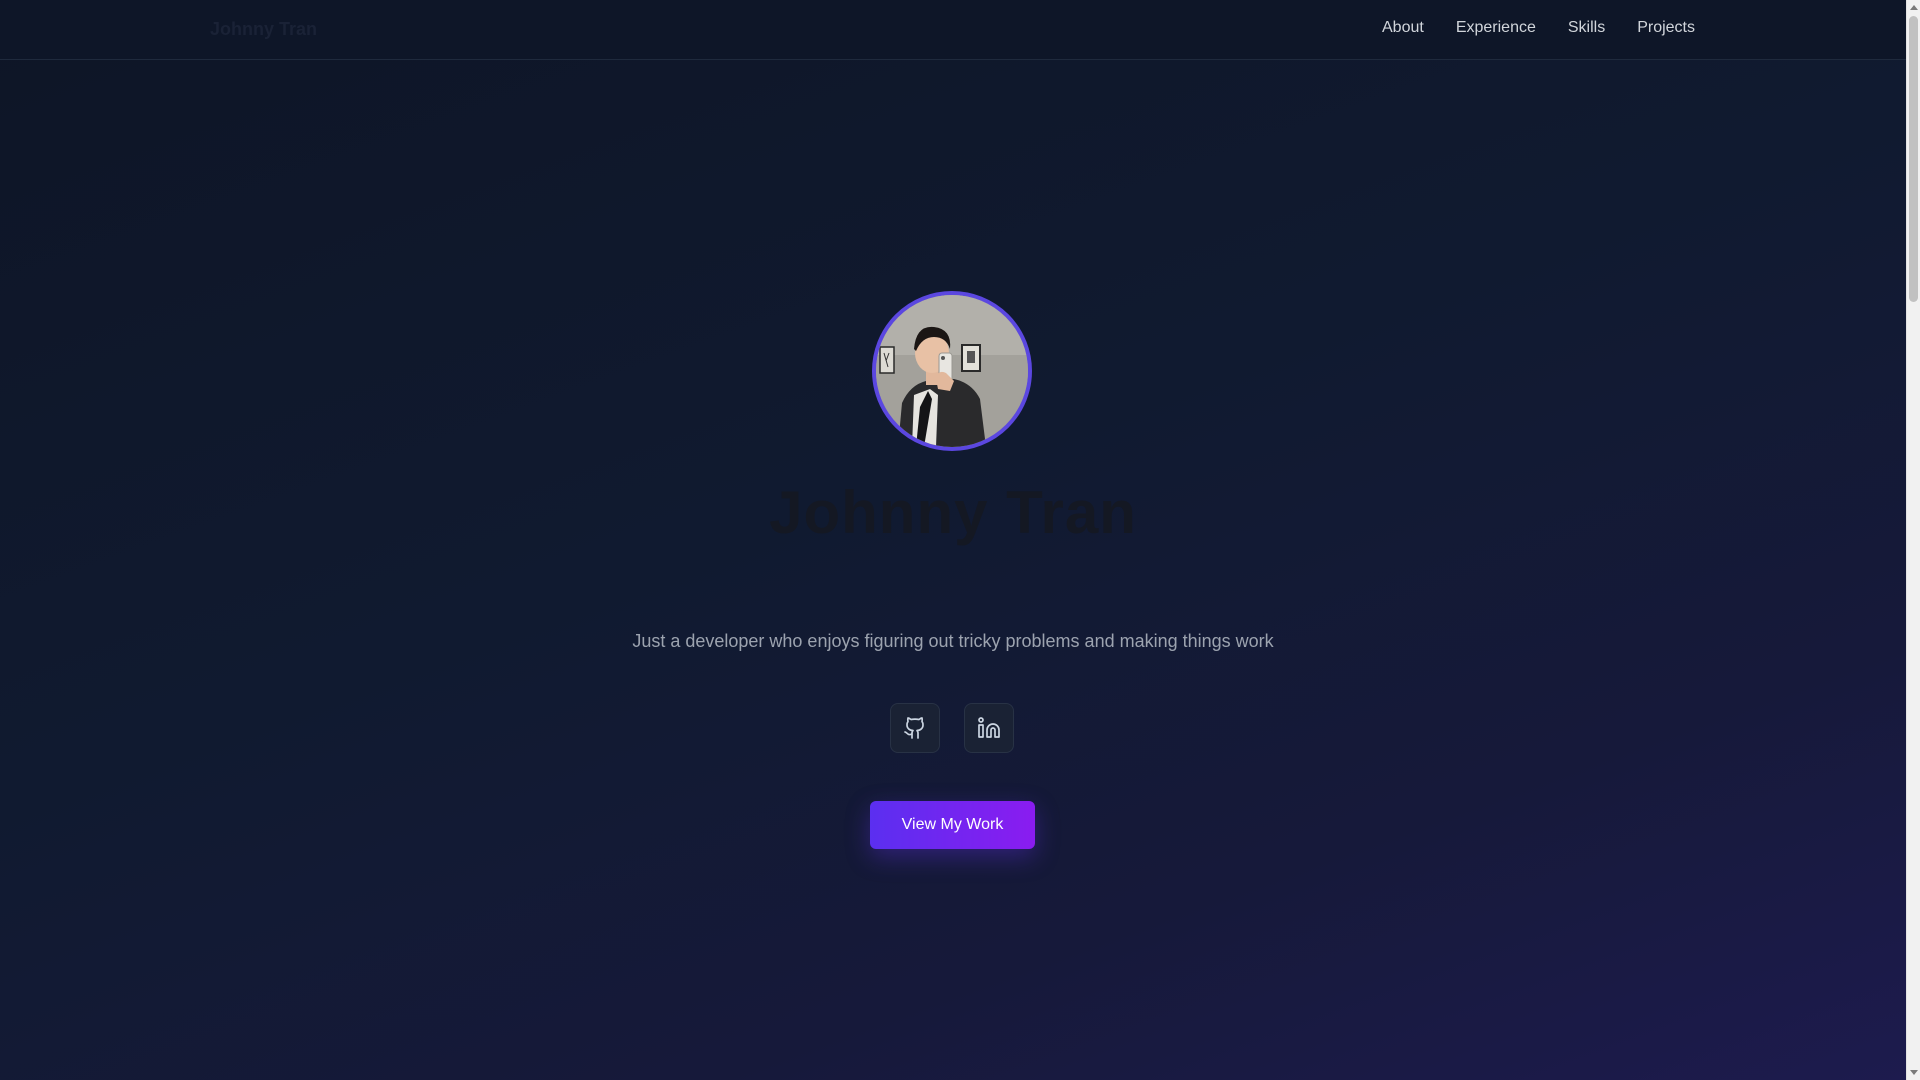 This screenshot has width=1920, height=1080. I want to click on github-icon, so click(914, 728).